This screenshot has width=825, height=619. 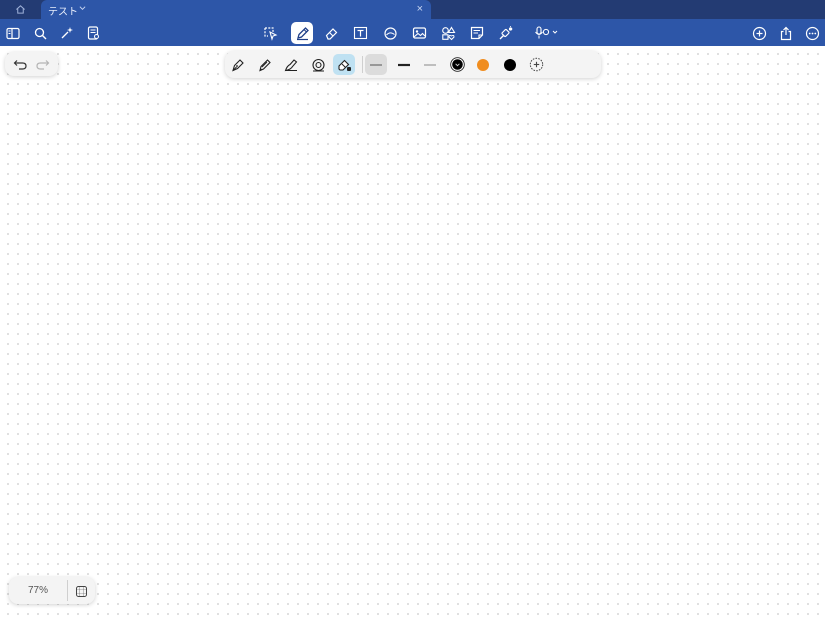 I want to click on laser-pointer-icon, so click(x=506, y=32).